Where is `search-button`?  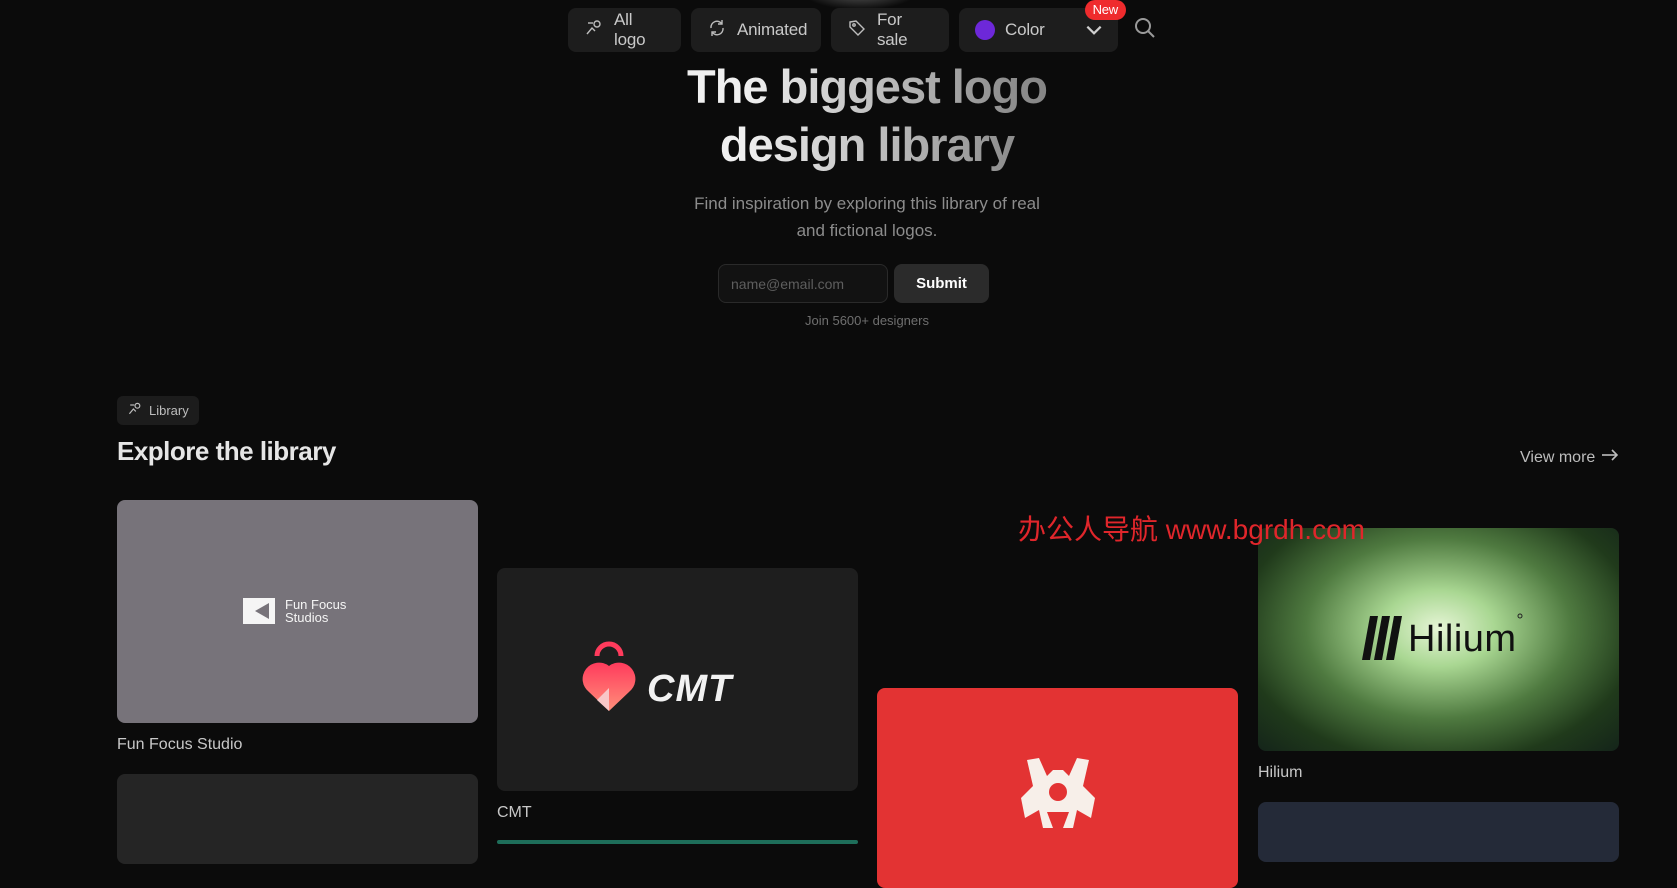 search-button is located at coordinates (1145, 30).